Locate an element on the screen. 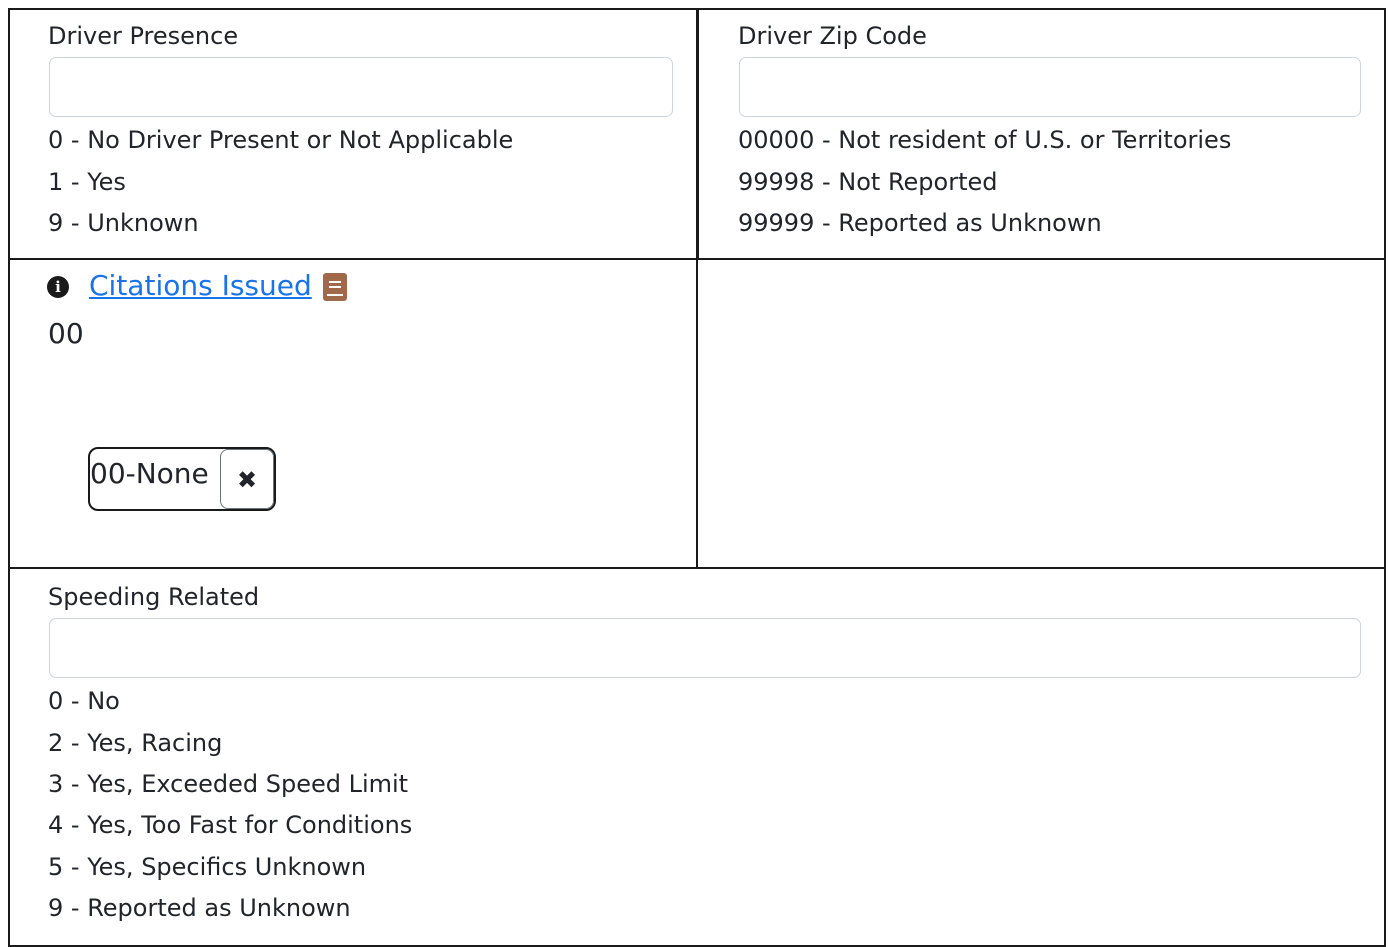 Image resolution: width=1388 pixels, height=947 pixels. driver-zip-option: 99998 - Not Reported is located at coordinates (868, 182).